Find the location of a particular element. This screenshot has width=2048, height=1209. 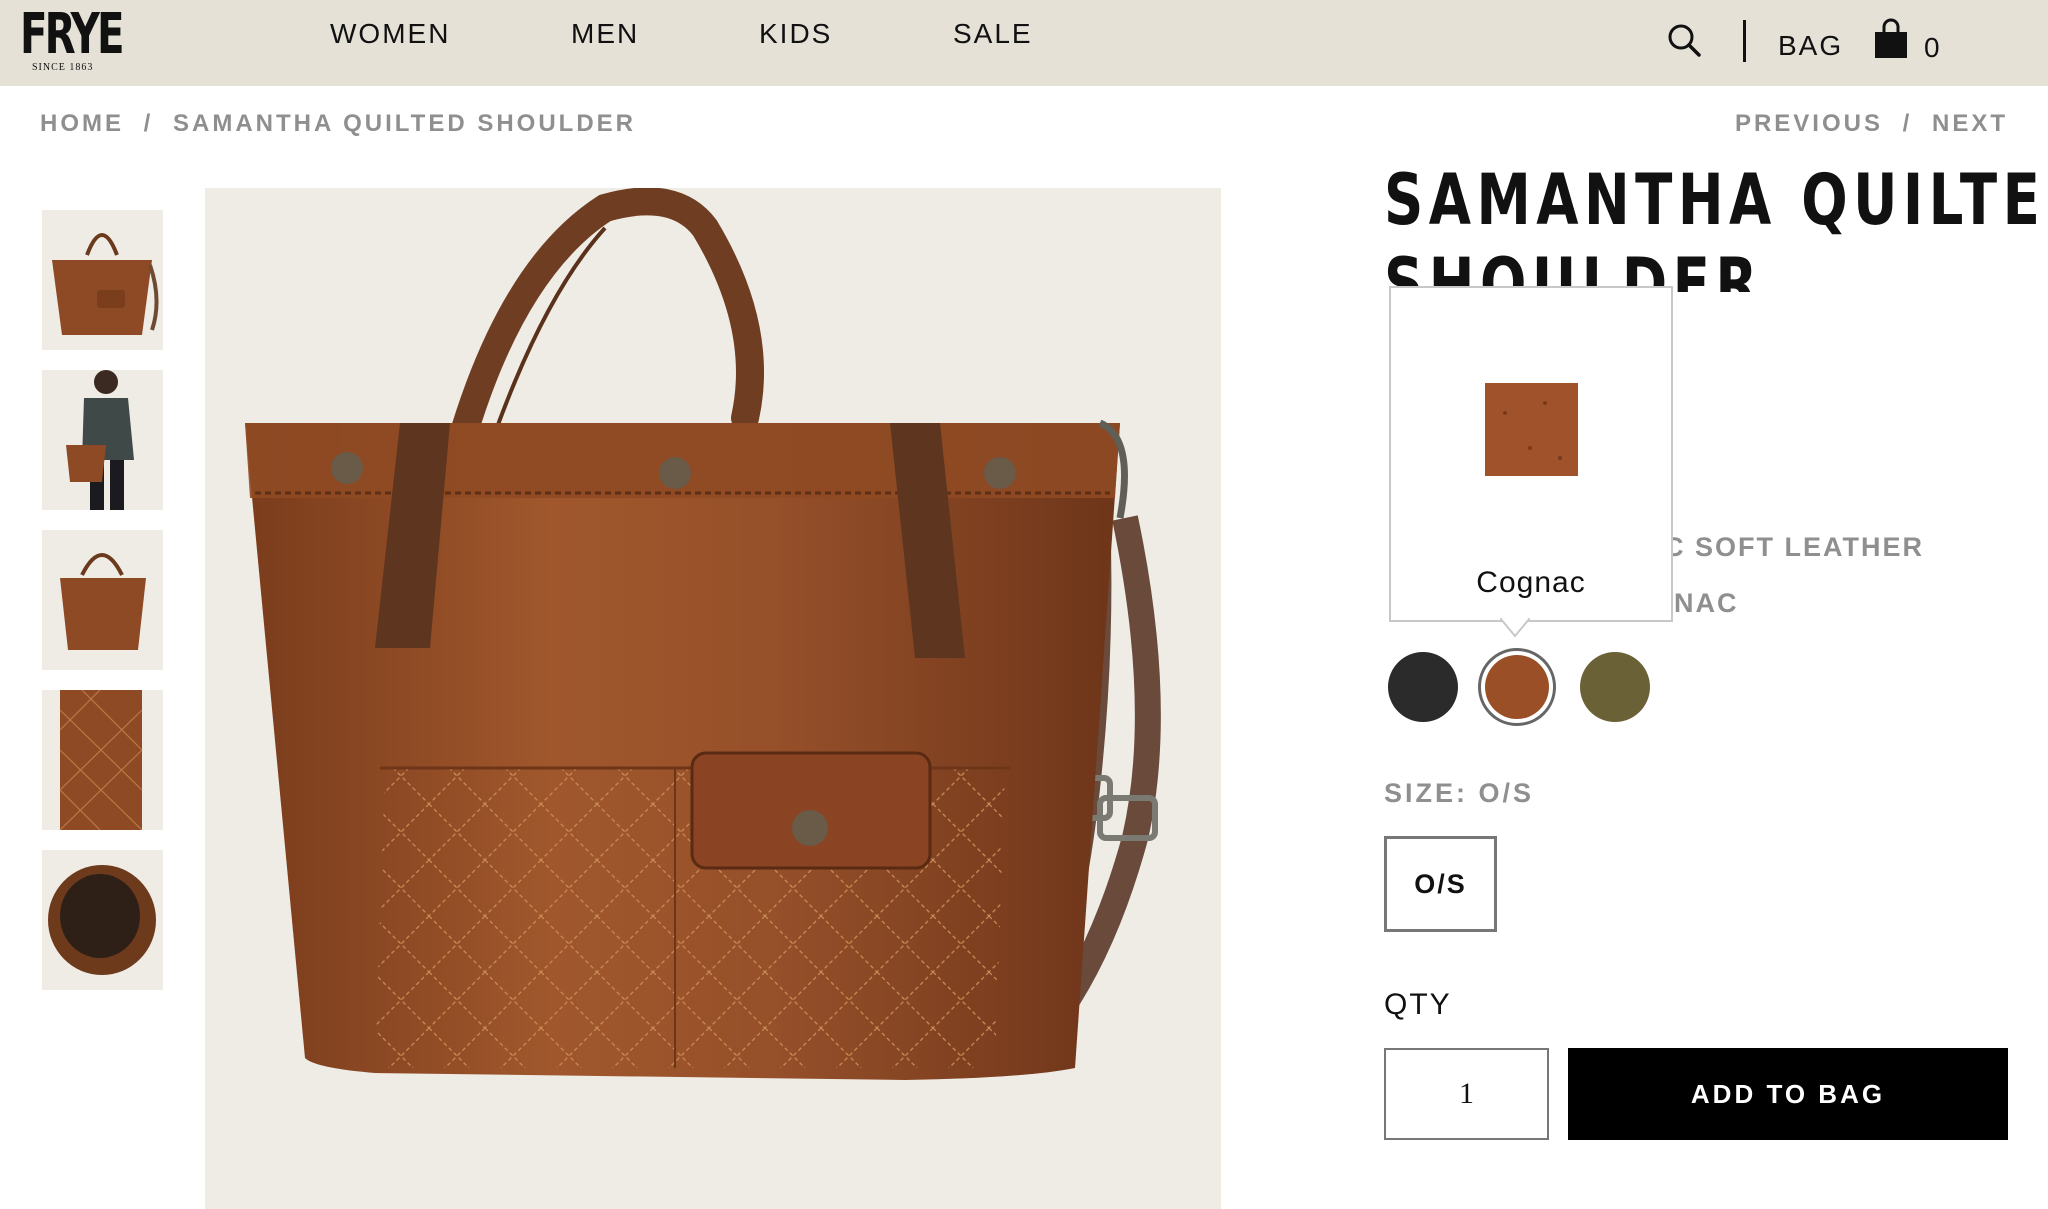

color-visible-part: NAC is located at coordinates (1706, 603).